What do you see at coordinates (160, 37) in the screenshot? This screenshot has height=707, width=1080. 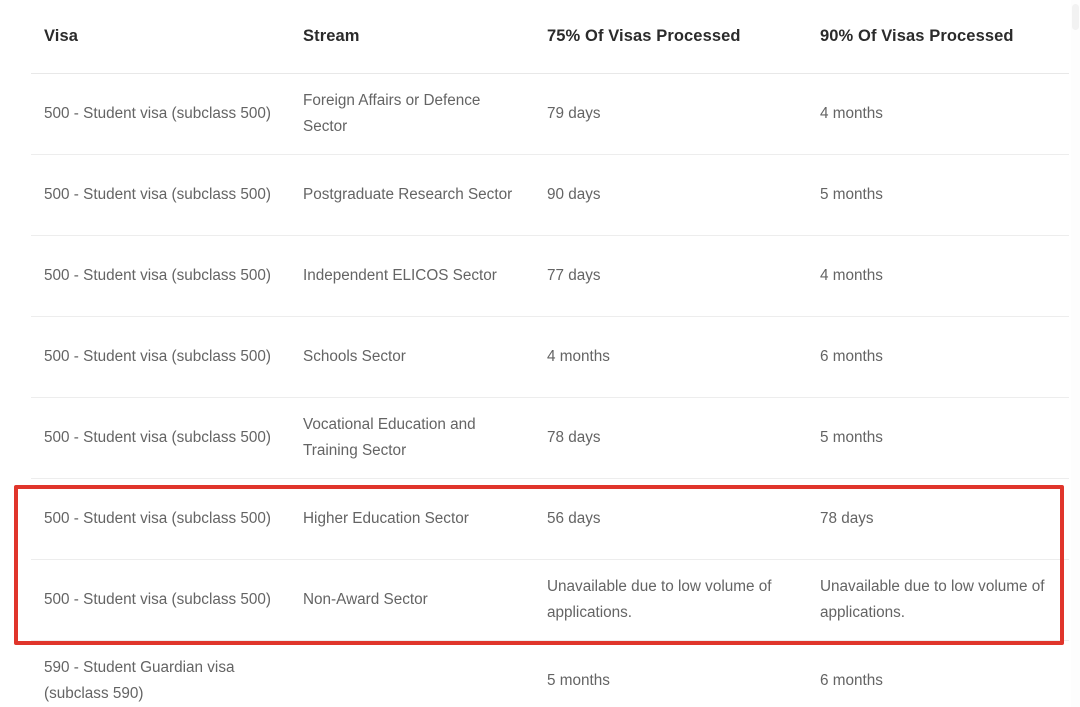 I see `column-header-visa: Visa` at bounding box center [160, 37].